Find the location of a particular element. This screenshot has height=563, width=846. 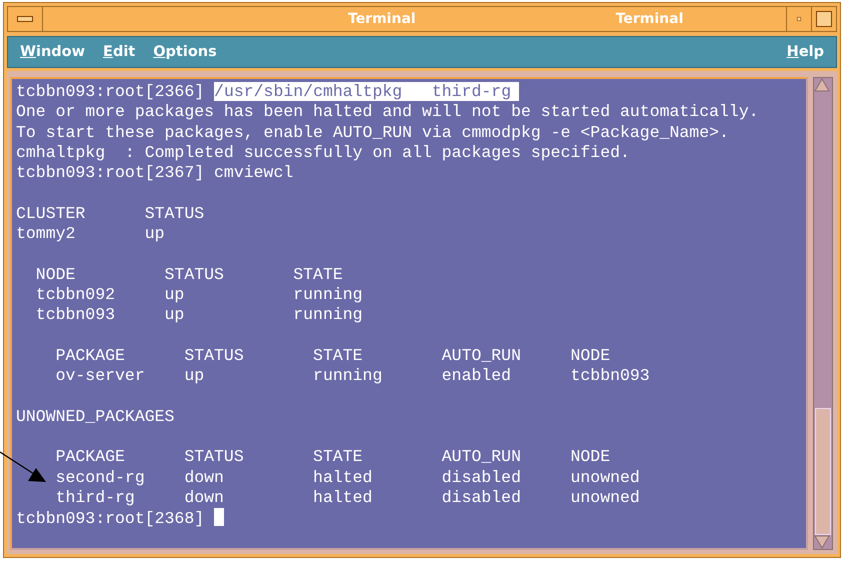

terminal-line: tcbbn093:root[2367] cmviewcl is located at coordinates (155, 172).